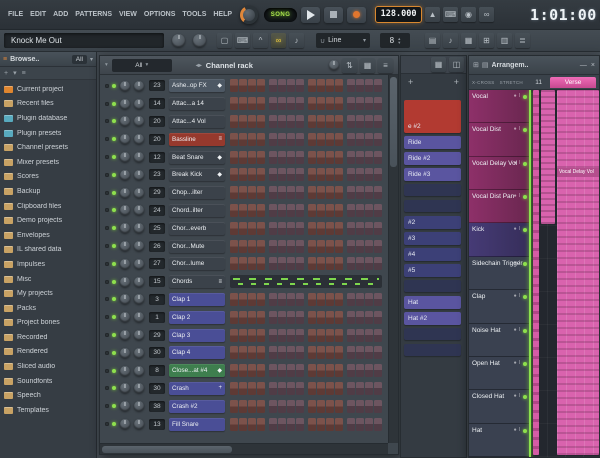  I want to click on track-mute-icon: ●, so click(515, 229).